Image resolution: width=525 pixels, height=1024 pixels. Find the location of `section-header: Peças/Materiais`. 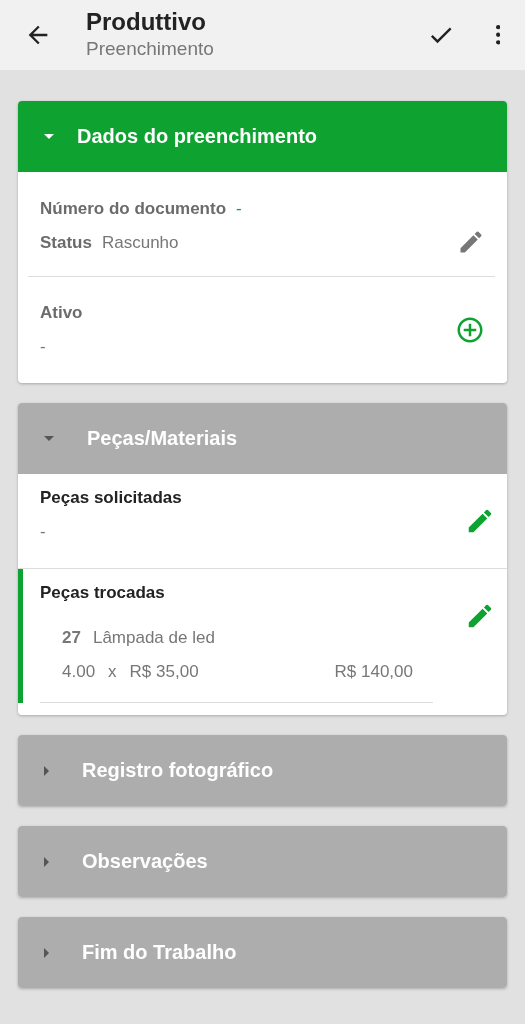

section-header: Peças/Materiais is located at coordinates (262, 438).